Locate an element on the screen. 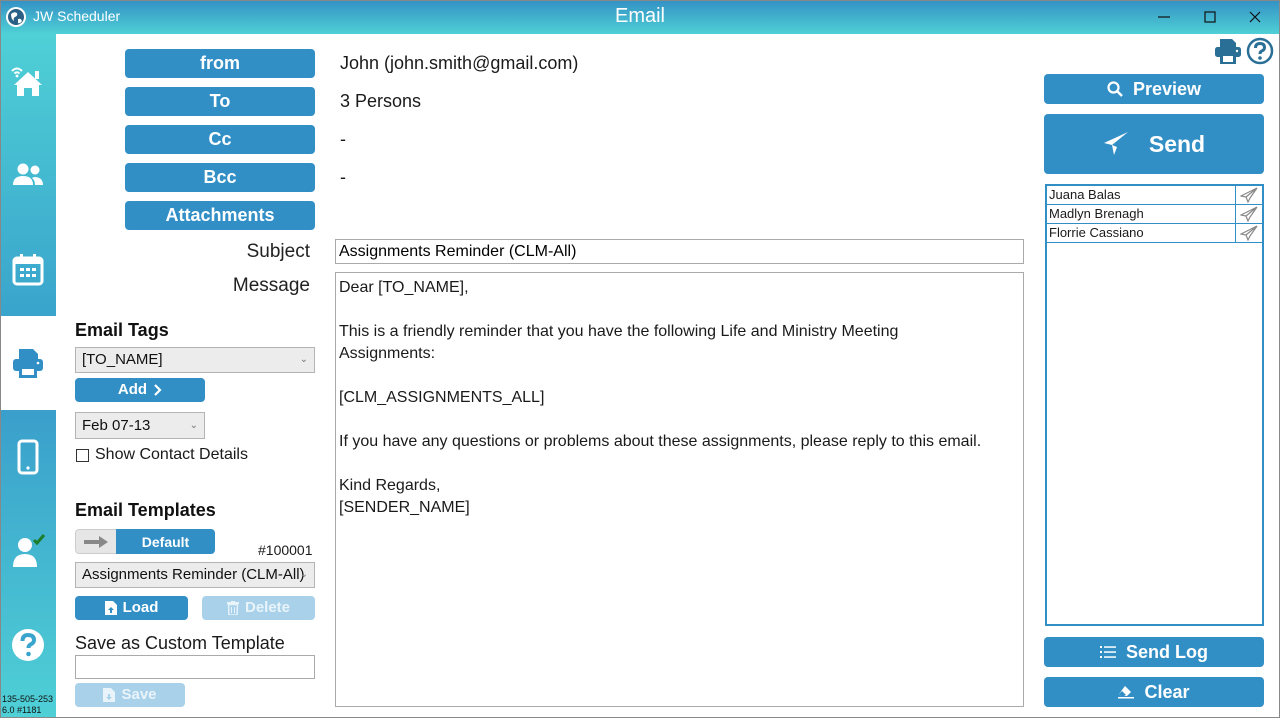 This screenshot has width=1280, height=718. title-bar: JW Scheduler Email is located at coordinates (640, 17).